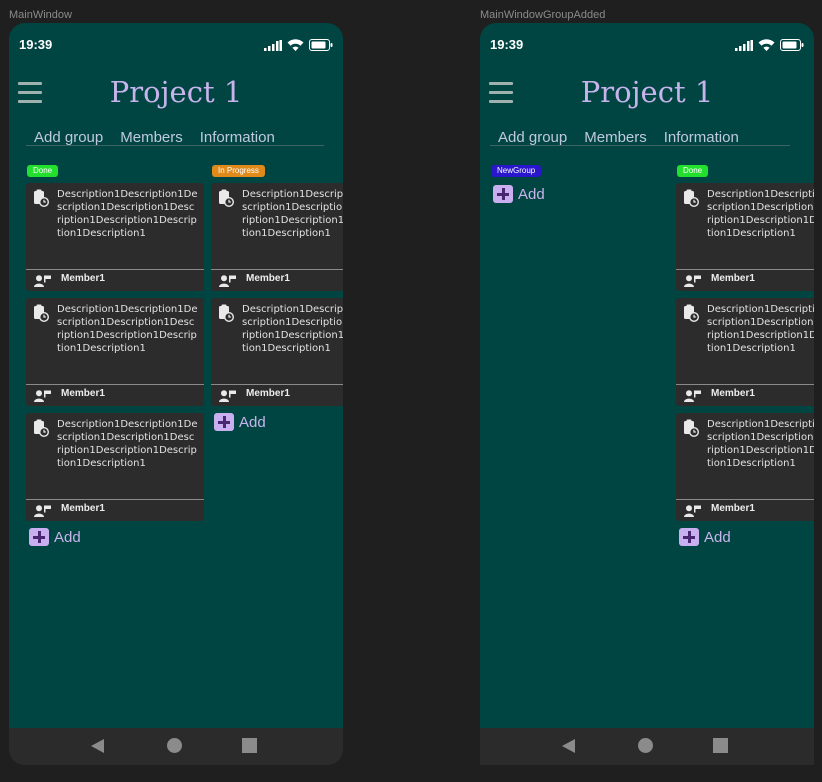  I want to click on frame-label: MainWindow, so click(40, 15).